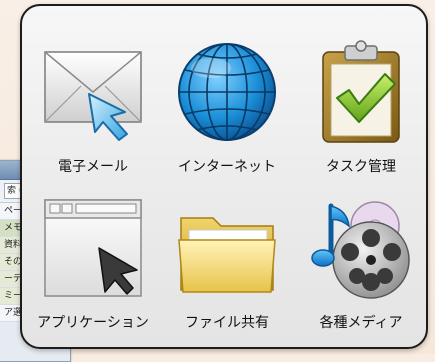 This screenshot has width=435, height=362. Describe the element at coordinates (361, 91) in the screenshot. I see `clipboard-check-icon` at that location.